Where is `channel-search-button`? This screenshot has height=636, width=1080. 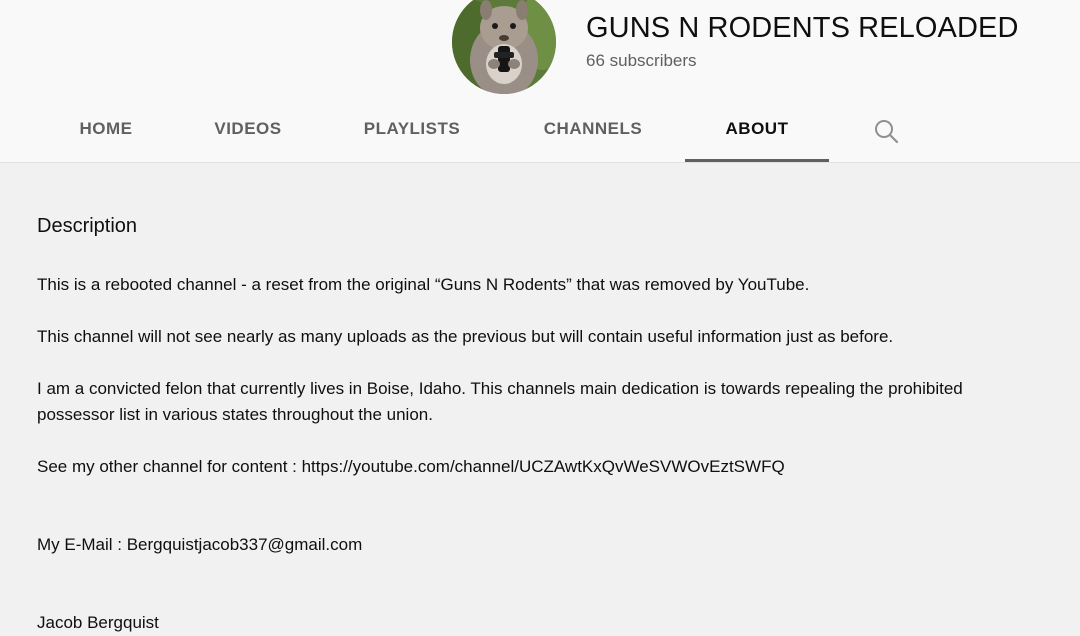
channel-search-button is located at coordinates (886, 132).